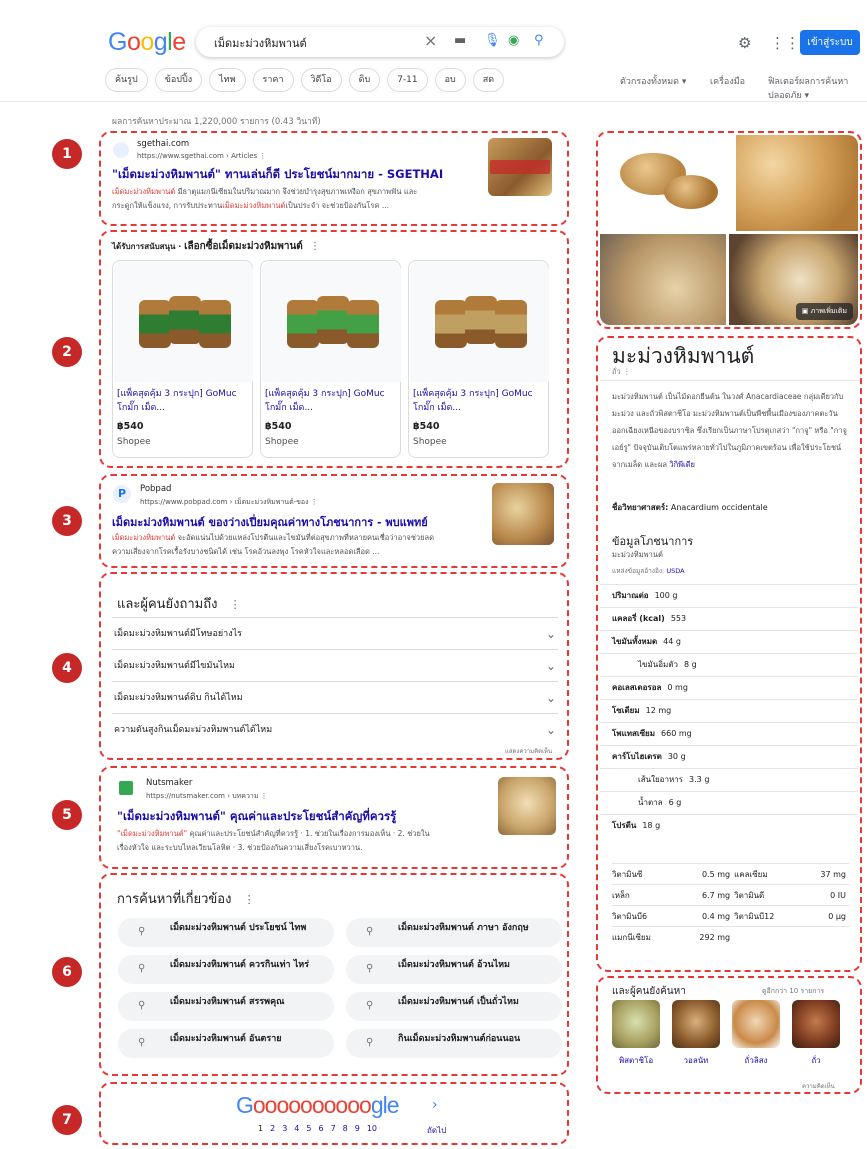 Image resolution: width=867 pixels, height=1149 pixels. What do you see at coordinates (67, 1120) in the screenshot?
I see `marker-7: 7` at bounding box center [67, 1120].